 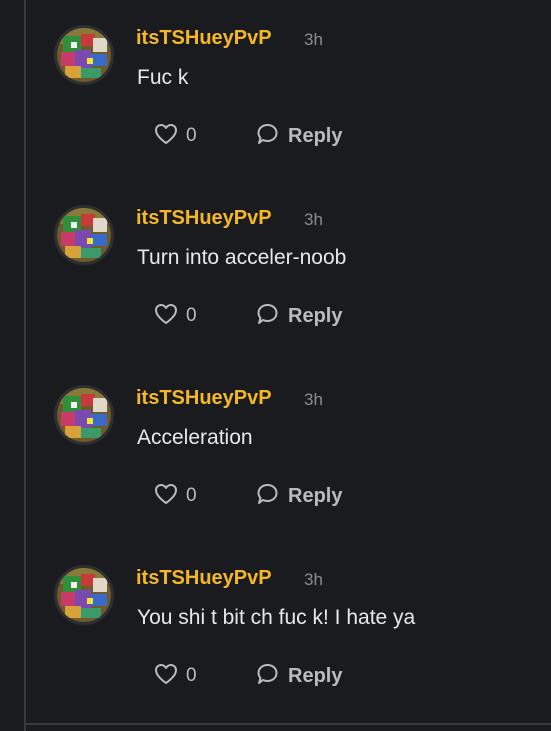 I want to click on comment-text: Acceleration, so click(x=195, y=437).